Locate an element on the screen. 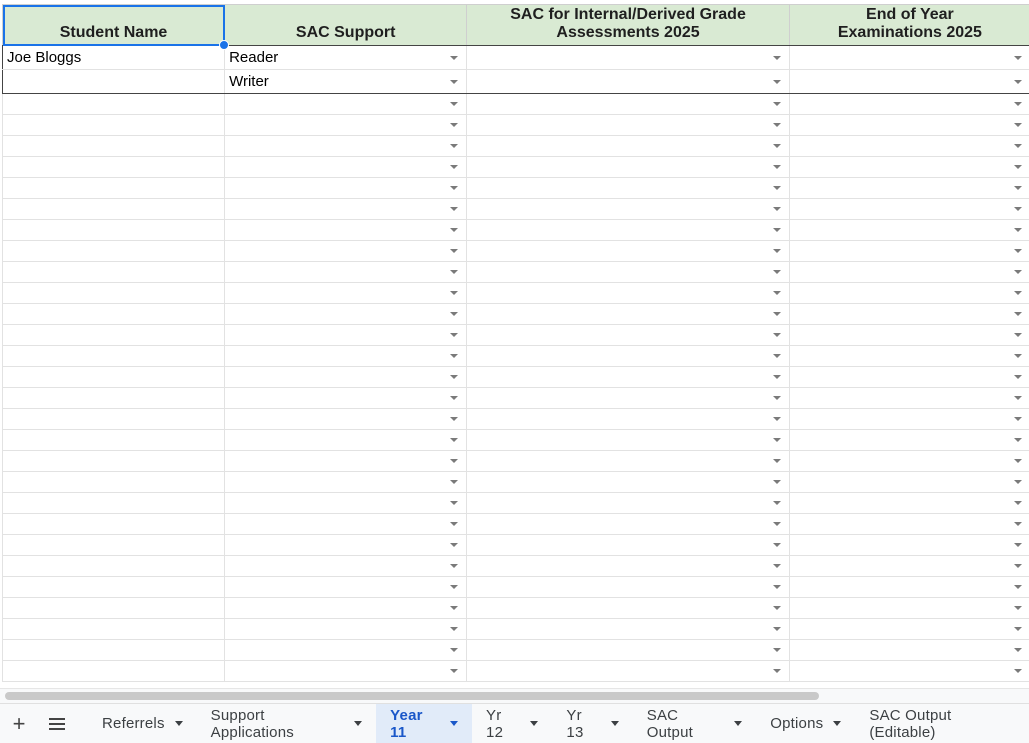 The image size is (1029, 743). header-student-name: Student Name is located at coordinates (115, 27).